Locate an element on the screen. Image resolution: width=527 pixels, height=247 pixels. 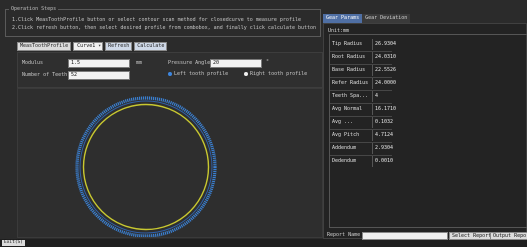
report-name-label: Report Name is located at coordinates (344, 235).